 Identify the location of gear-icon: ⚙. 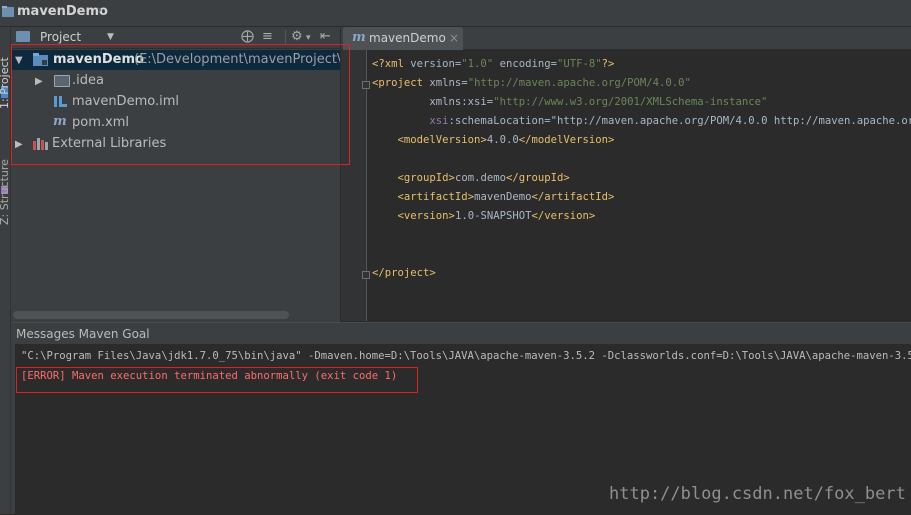
(297, 36).